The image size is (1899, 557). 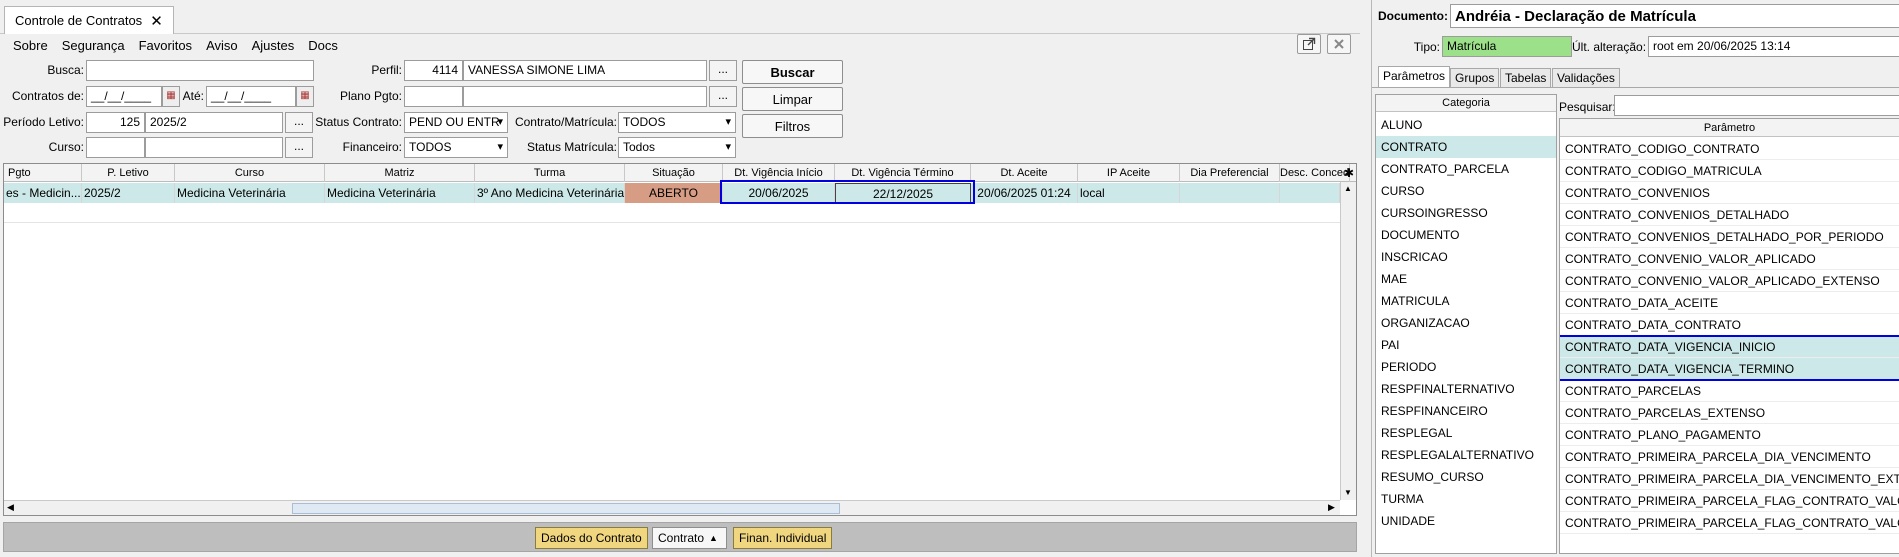 I want to click on col-curso: Curso, so click(x=250, y=173).